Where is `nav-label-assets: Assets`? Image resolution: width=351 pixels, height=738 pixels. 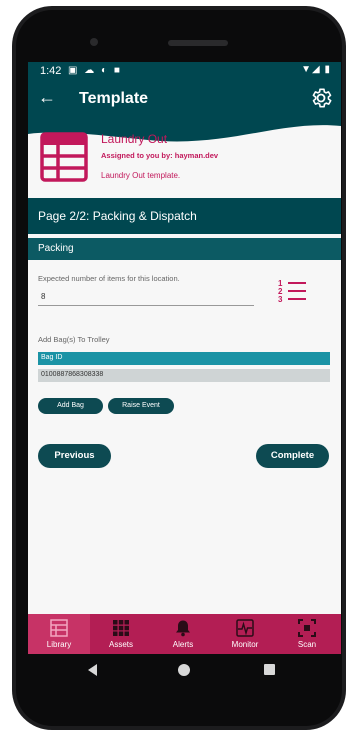
nav-label-assets: Assets is located at coordinates (120, 644).